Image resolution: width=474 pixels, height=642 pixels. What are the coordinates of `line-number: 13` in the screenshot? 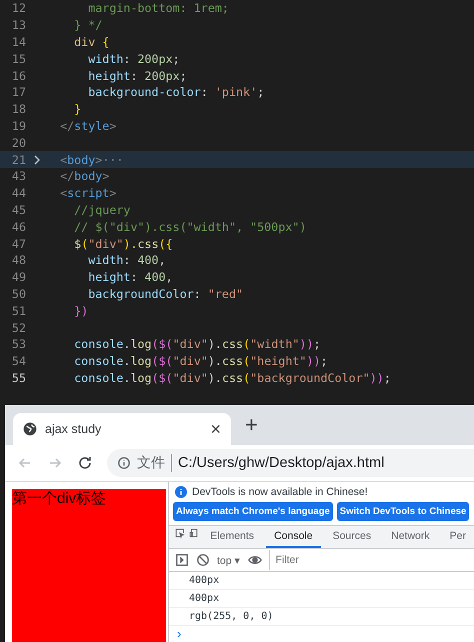 It's located at (18, 25).